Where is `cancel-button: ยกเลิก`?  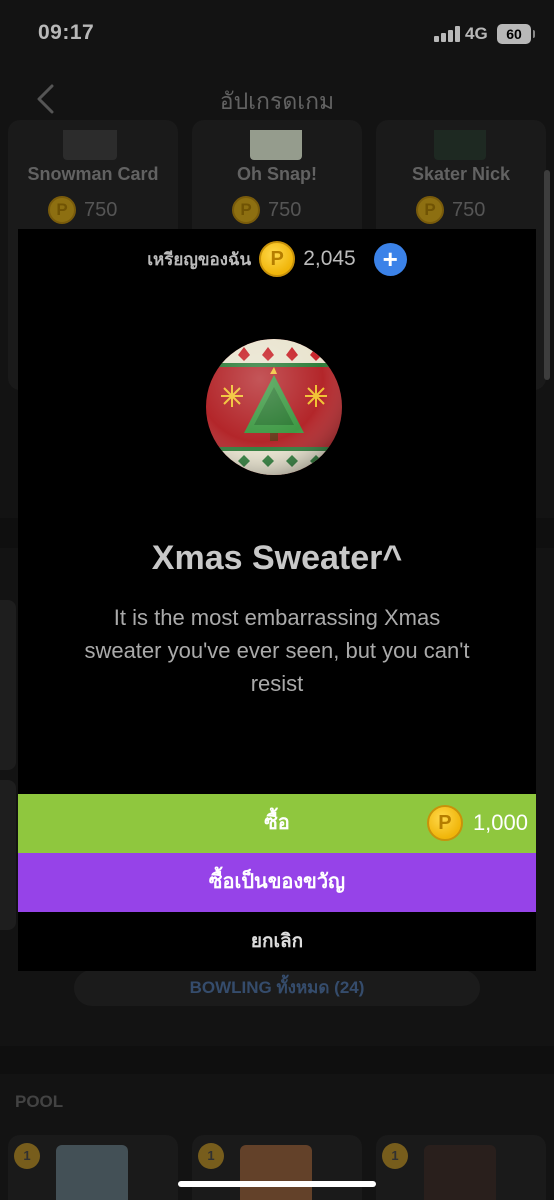
cancel-button: ยกเลิก is located at coordinates (277, 941).